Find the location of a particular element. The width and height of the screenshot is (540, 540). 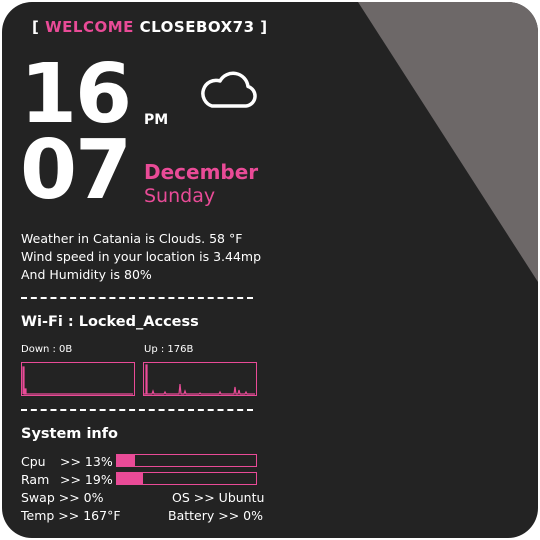

wifi-title: Wi-Fi : Locked_Access is located at coordinates (110, 322).